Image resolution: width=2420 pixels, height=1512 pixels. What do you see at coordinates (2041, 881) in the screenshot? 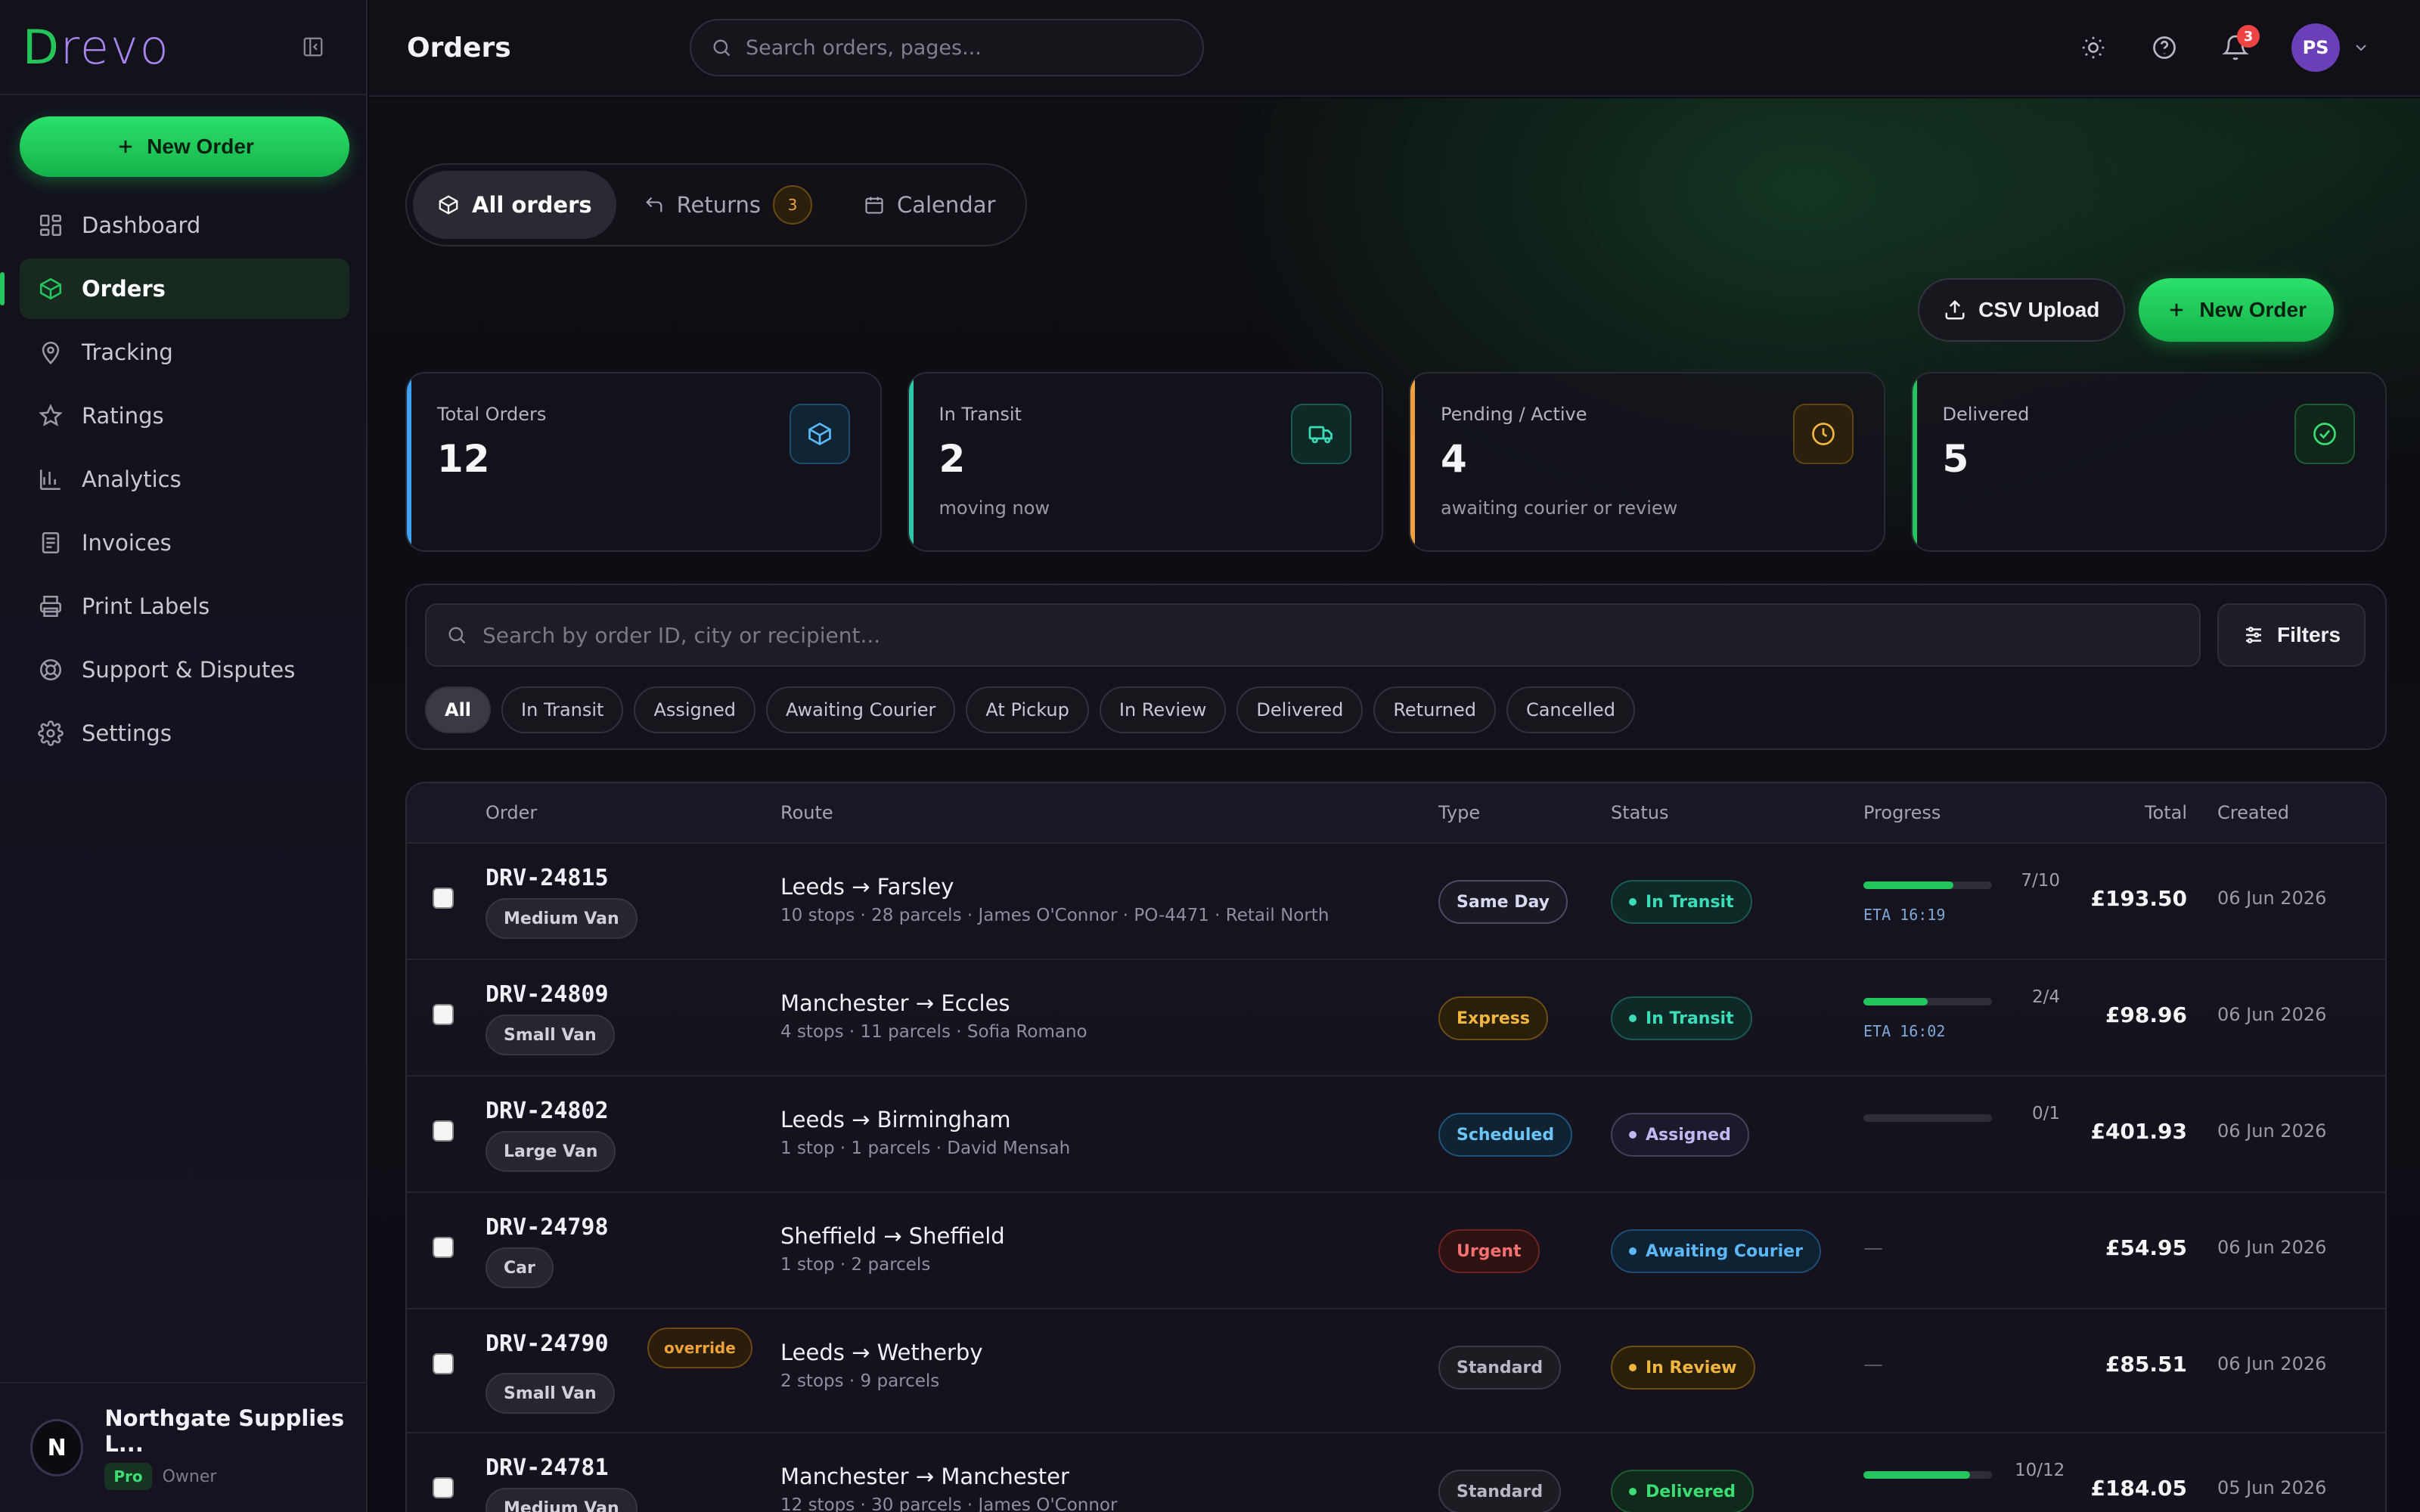
I see `progress-count: 7/10` at bounding box center [2041, 881].